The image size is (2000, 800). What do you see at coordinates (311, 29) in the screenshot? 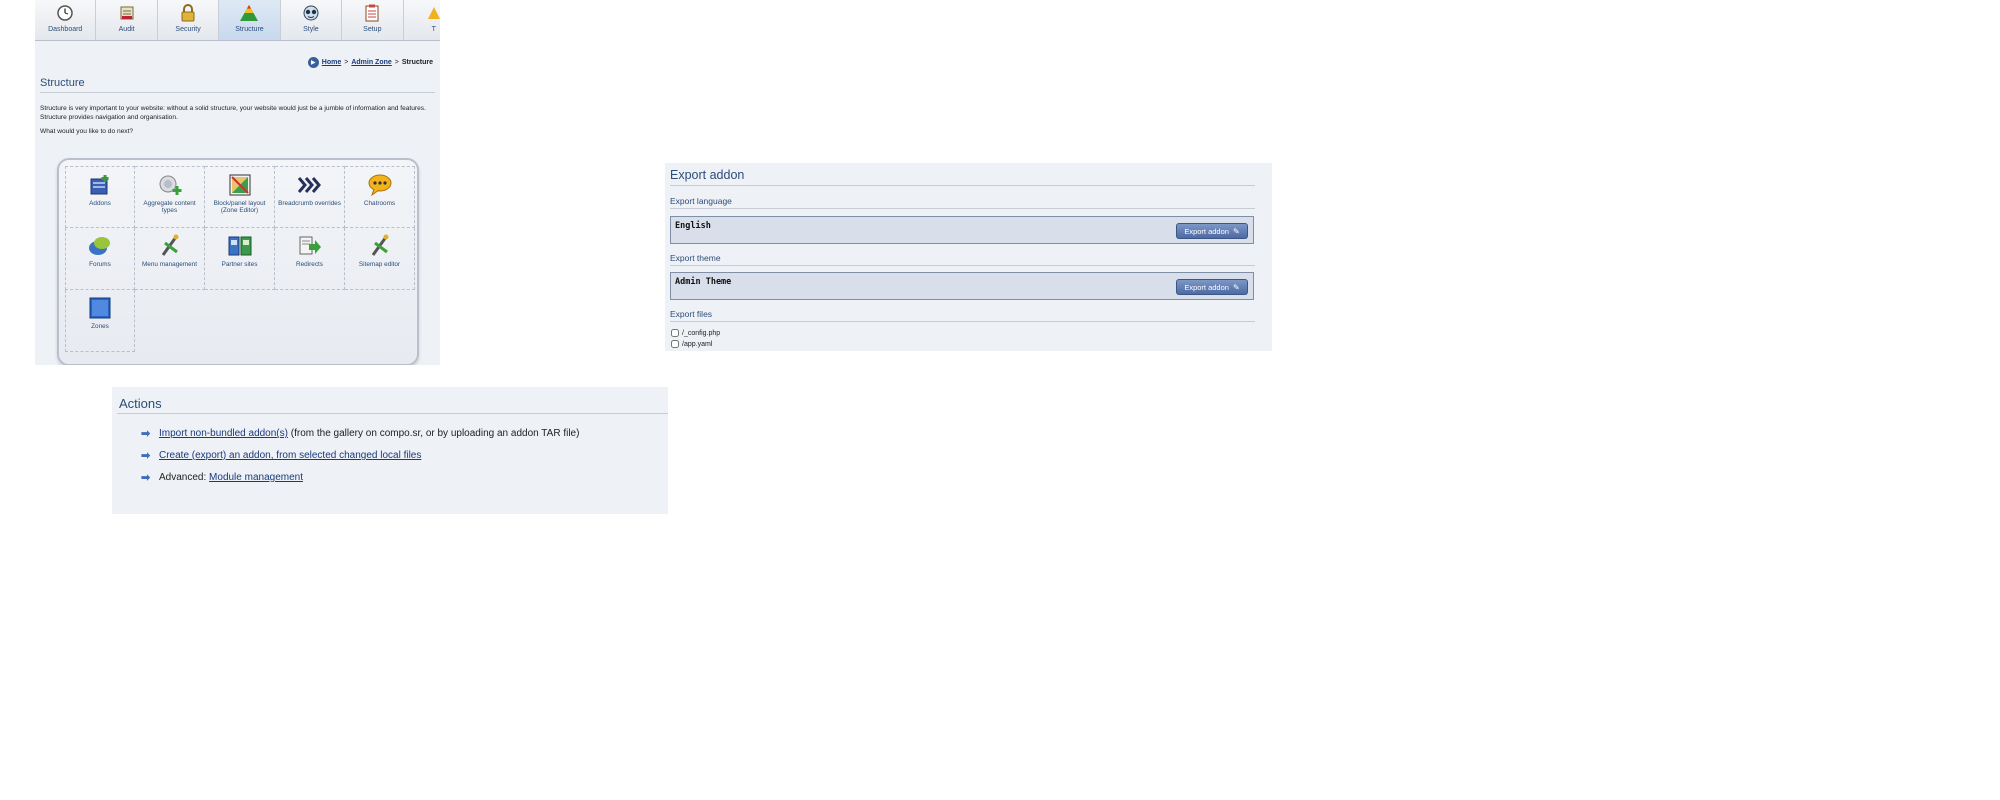
I see `tab-label: Style` at bounding box center [311, 29].